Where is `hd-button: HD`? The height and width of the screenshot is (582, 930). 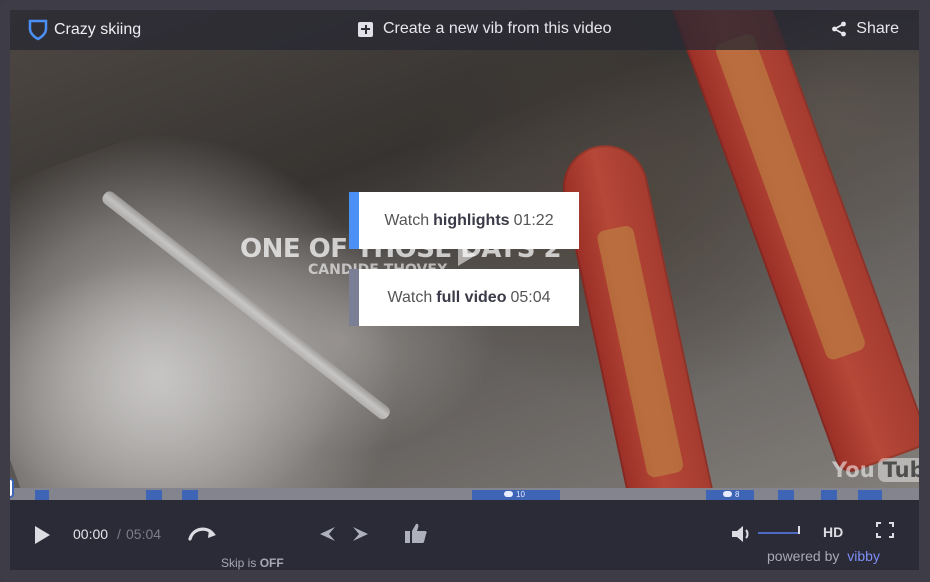
hd-button: HD is located at coordinates (833, 532).